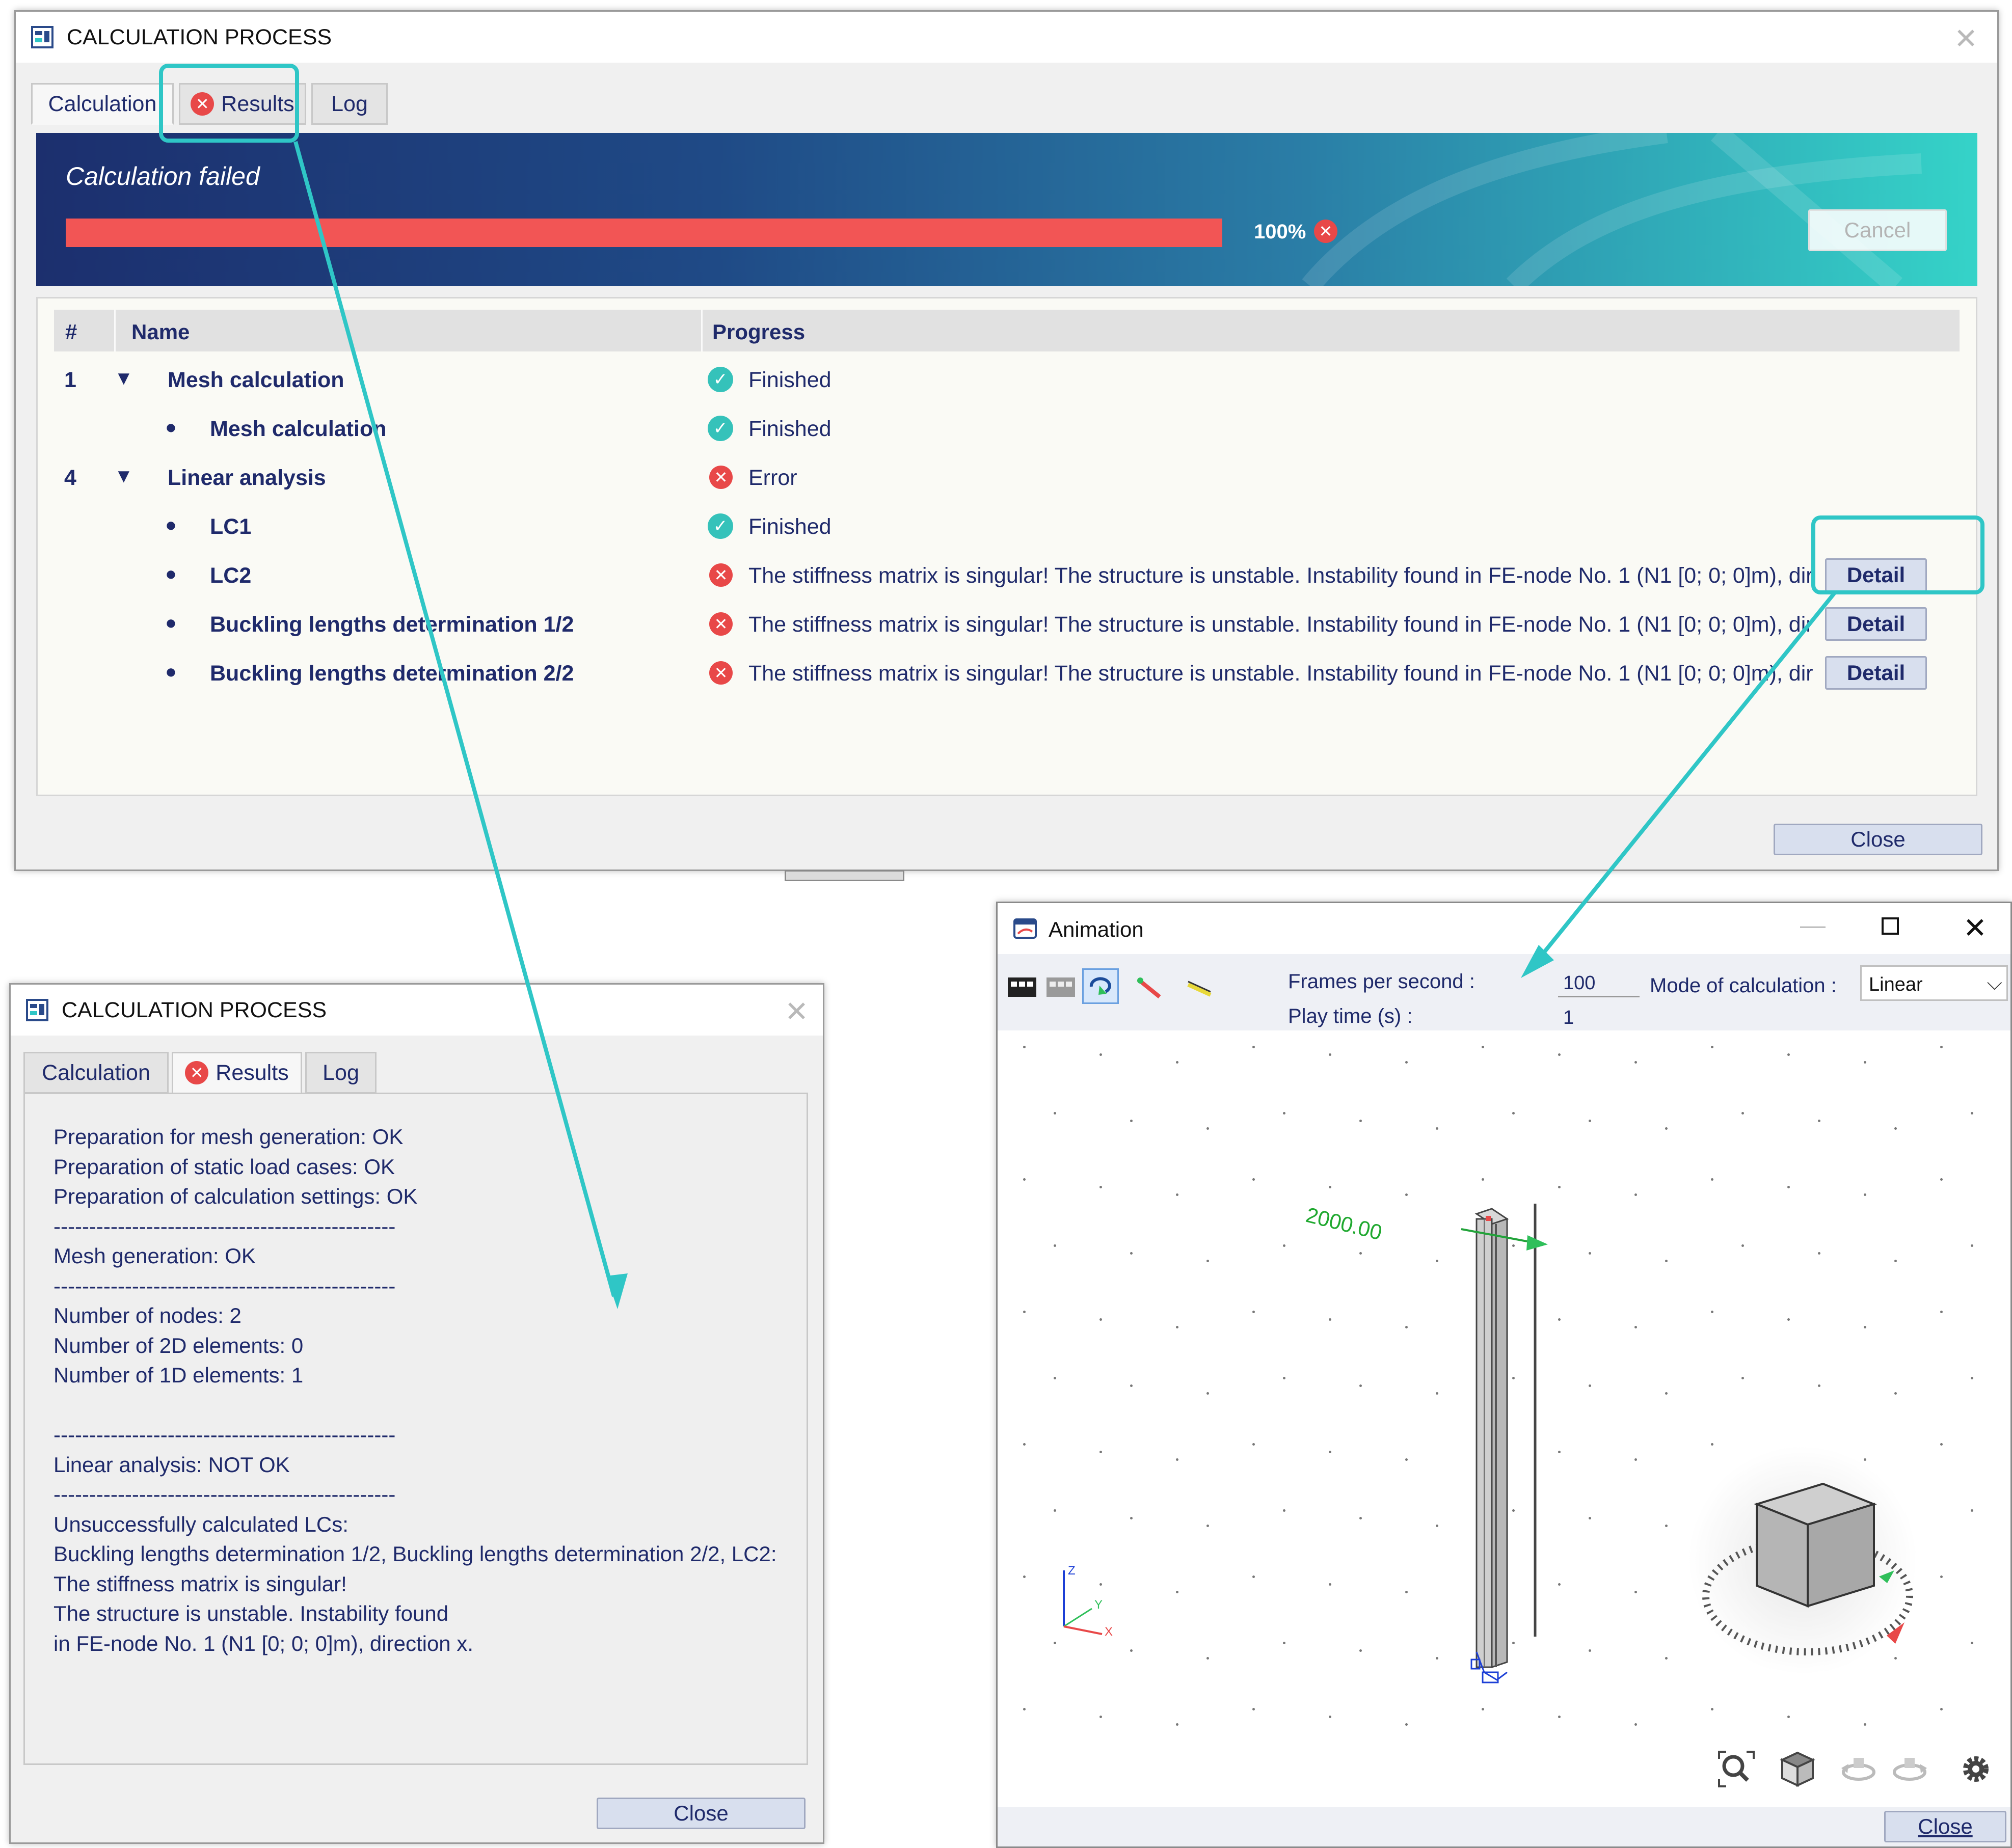 Image resolution: width=2012 pixels, height=1848 pixels. I want to click on play-film-icon, so click(1022, 987).